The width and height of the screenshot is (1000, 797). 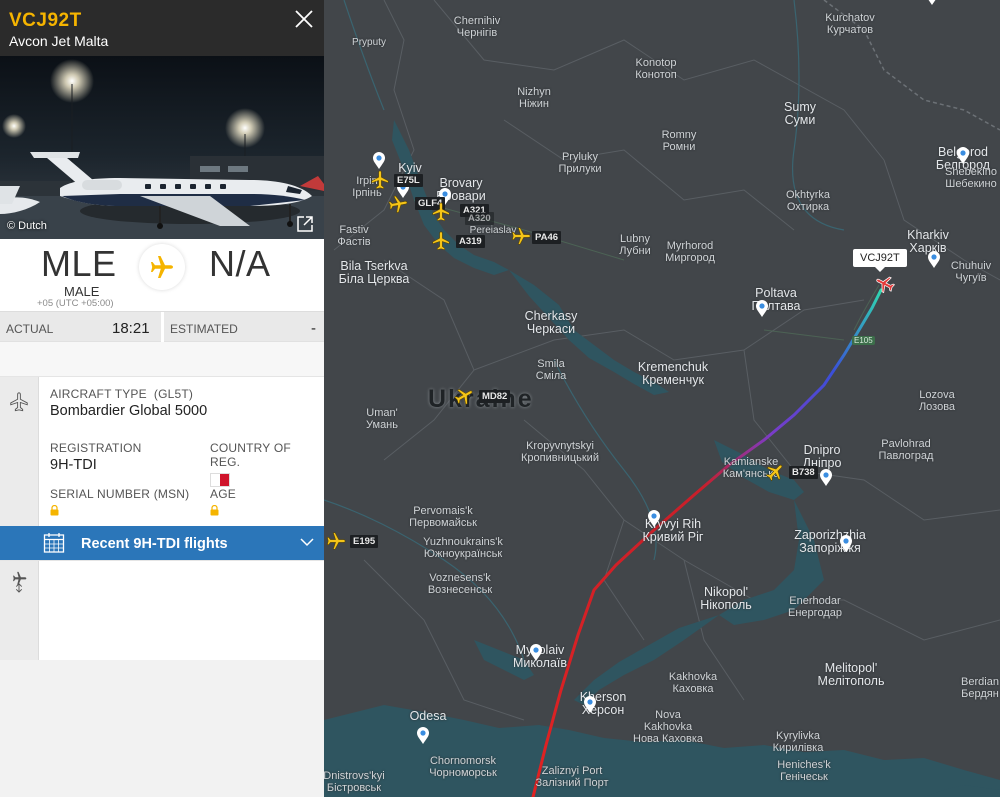 I want to click on city-uman: Uman' Умань, so click(x=382, y=419).